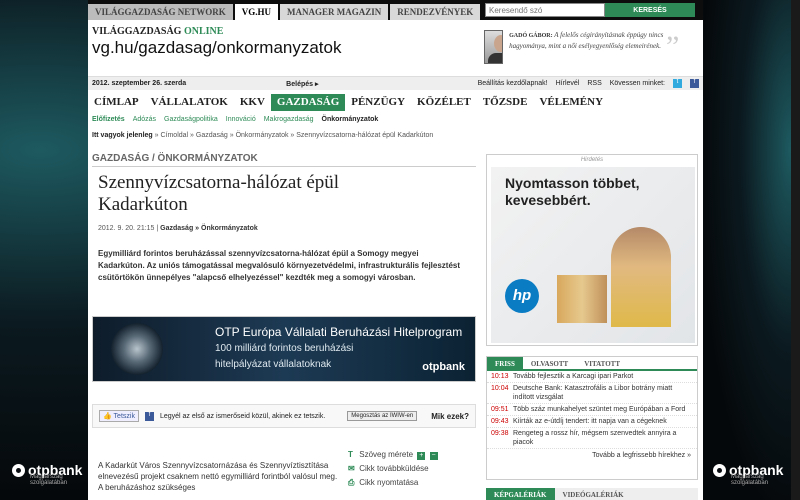 The height and width of the screenshot is (500, 800). I want to click on printer-icon: ⎙, so click(351, 482).